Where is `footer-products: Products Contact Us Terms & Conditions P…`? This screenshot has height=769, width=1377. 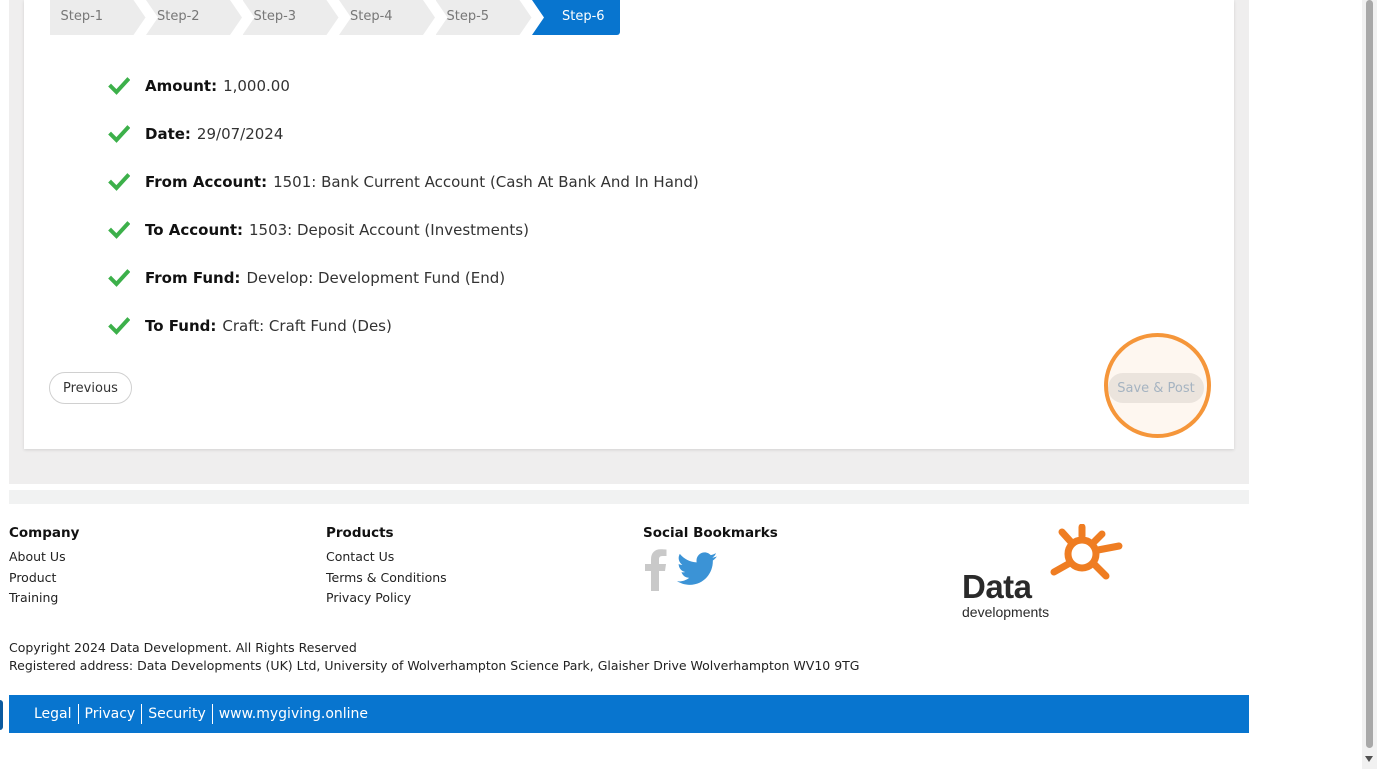
footer-products: Products Contact Us Terms & Conditions P… is located at coordinates (386, 567).